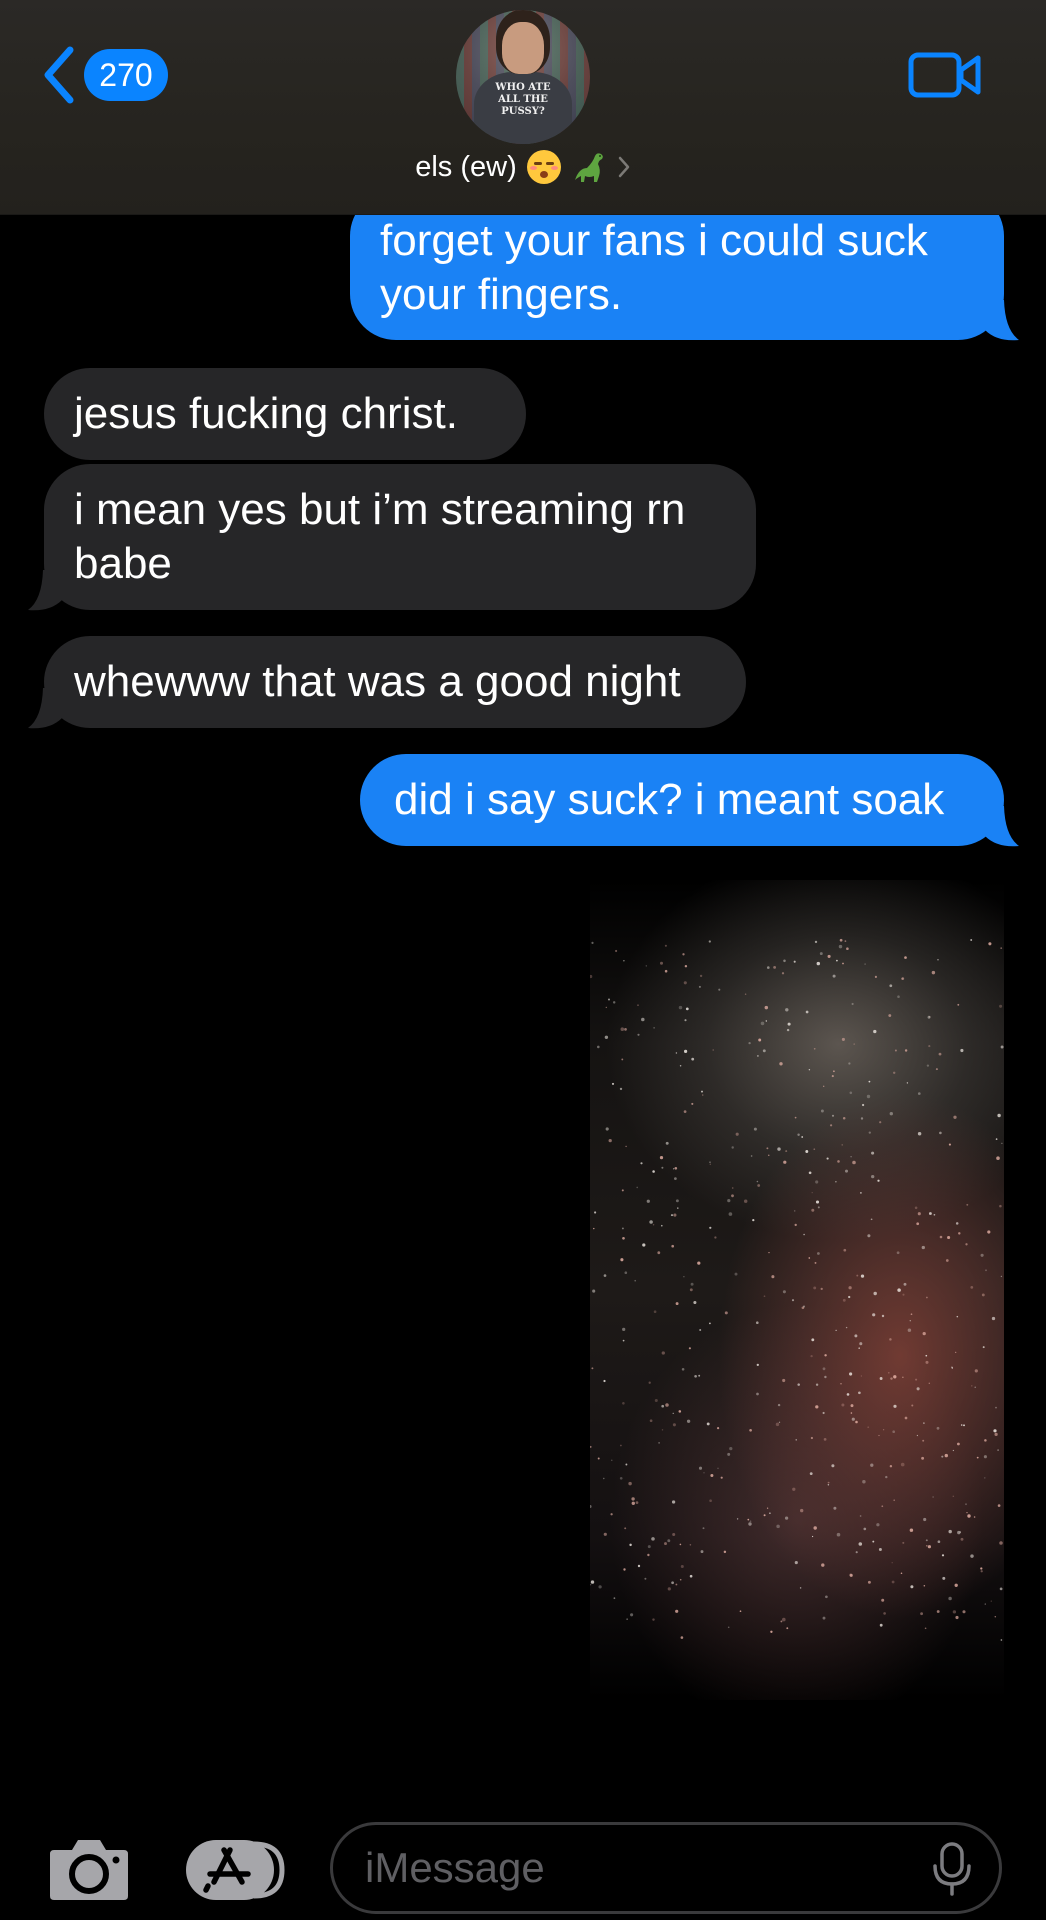 This screenshot has height=1920, width=1046. What do you see at coordinates (654, 240) in the screenshot?
I see `message-text: forget your fans i could suck` at bounding box center [654, 240].